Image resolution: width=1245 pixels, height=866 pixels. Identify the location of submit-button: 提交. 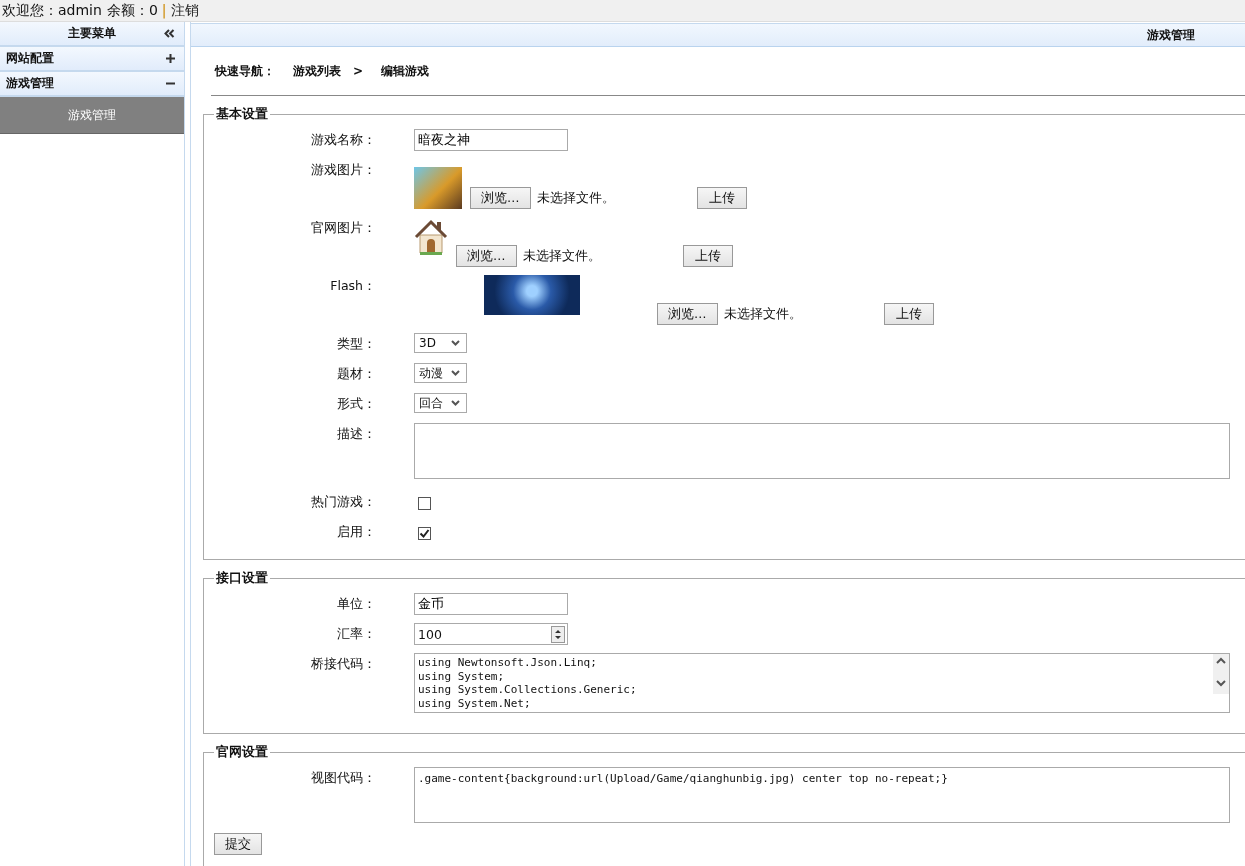
(238, 844).